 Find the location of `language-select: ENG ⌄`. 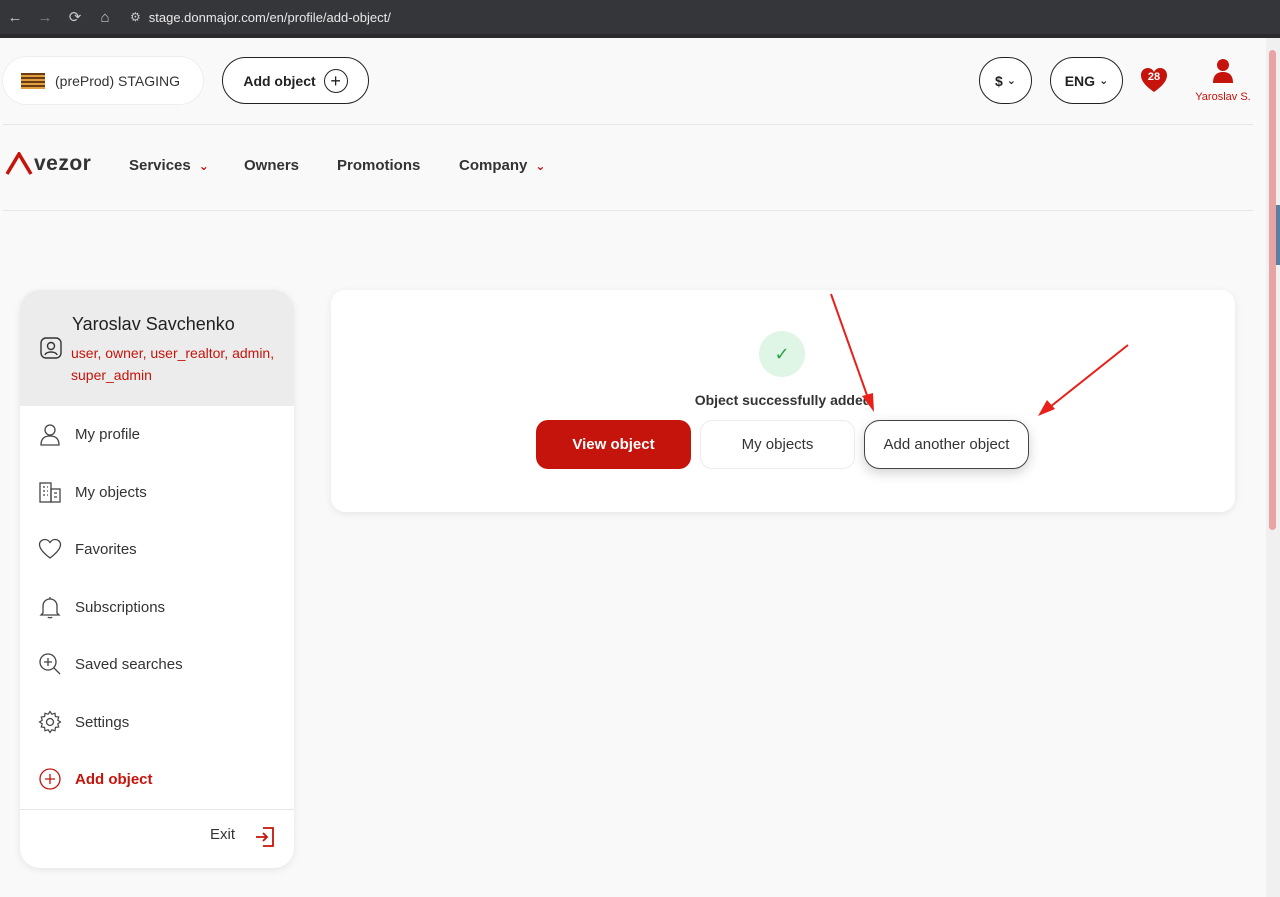

language-select: ENG ⌄ is located at coordinates (1086, 80).